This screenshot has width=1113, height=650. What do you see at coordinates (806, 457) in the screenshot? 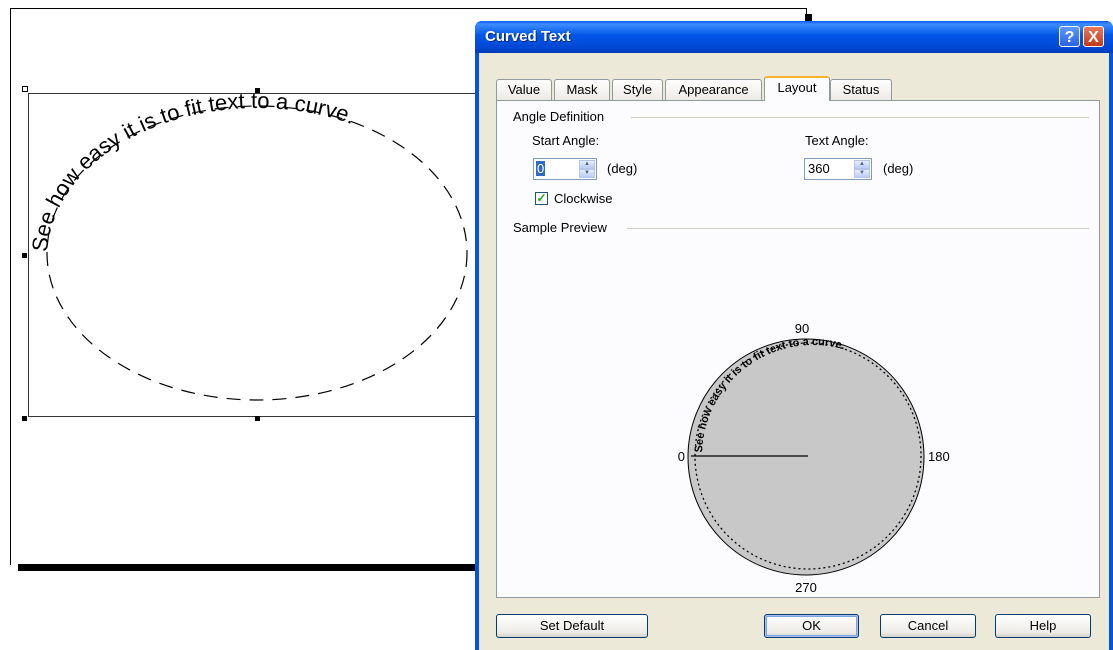
I see `preview-disc` at bounding box center [806, 457].